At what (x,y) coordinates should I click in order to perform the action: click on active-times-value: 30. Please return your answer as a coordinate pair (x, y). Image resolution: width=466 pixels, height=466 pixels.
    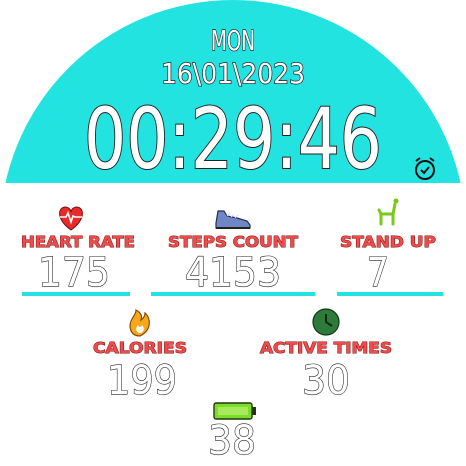
    Looking at the image, I should click on (326, 381).